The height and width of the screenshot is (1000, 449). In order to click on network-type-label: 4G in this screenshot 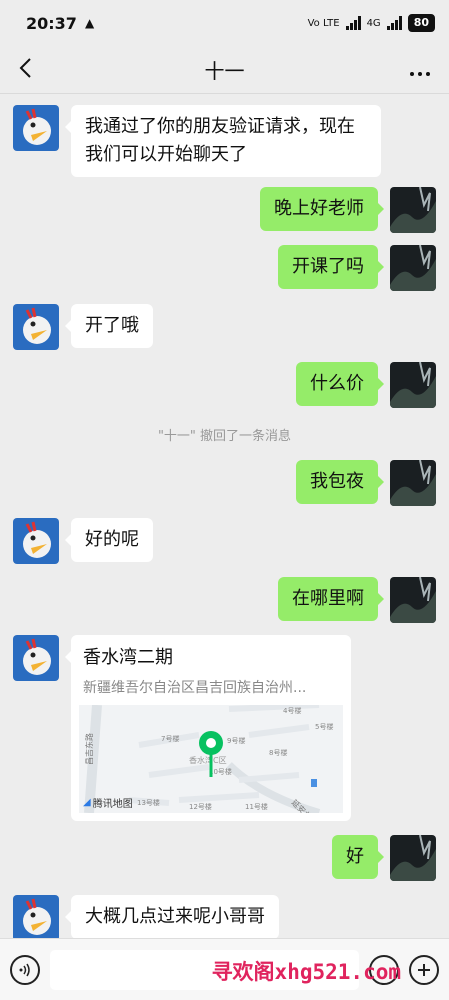, I will do `click(373, 23)`.